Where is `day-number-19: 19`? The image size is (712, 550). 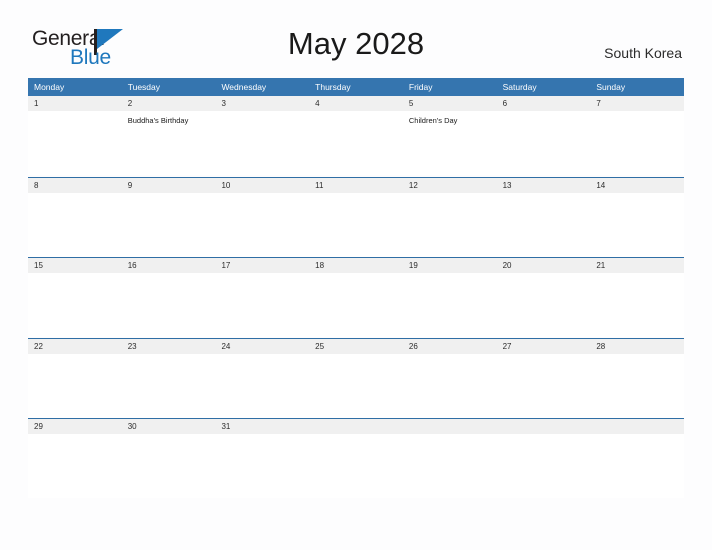
day-number-19: 19 is located at coordinates (450, 265).